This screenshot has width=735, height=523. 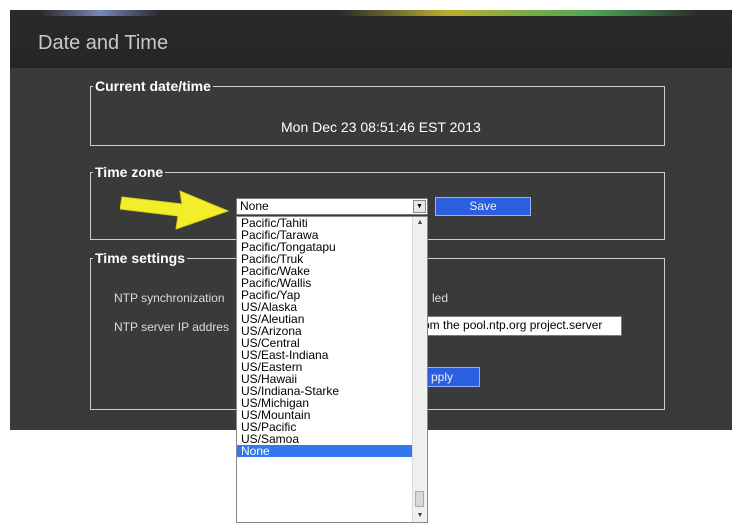 What do you see at coordinates (521, 326) in the screenshot?
I see `ntp-server-input: om the pool.ntp.org project.server` at bounding box center [521, 326].